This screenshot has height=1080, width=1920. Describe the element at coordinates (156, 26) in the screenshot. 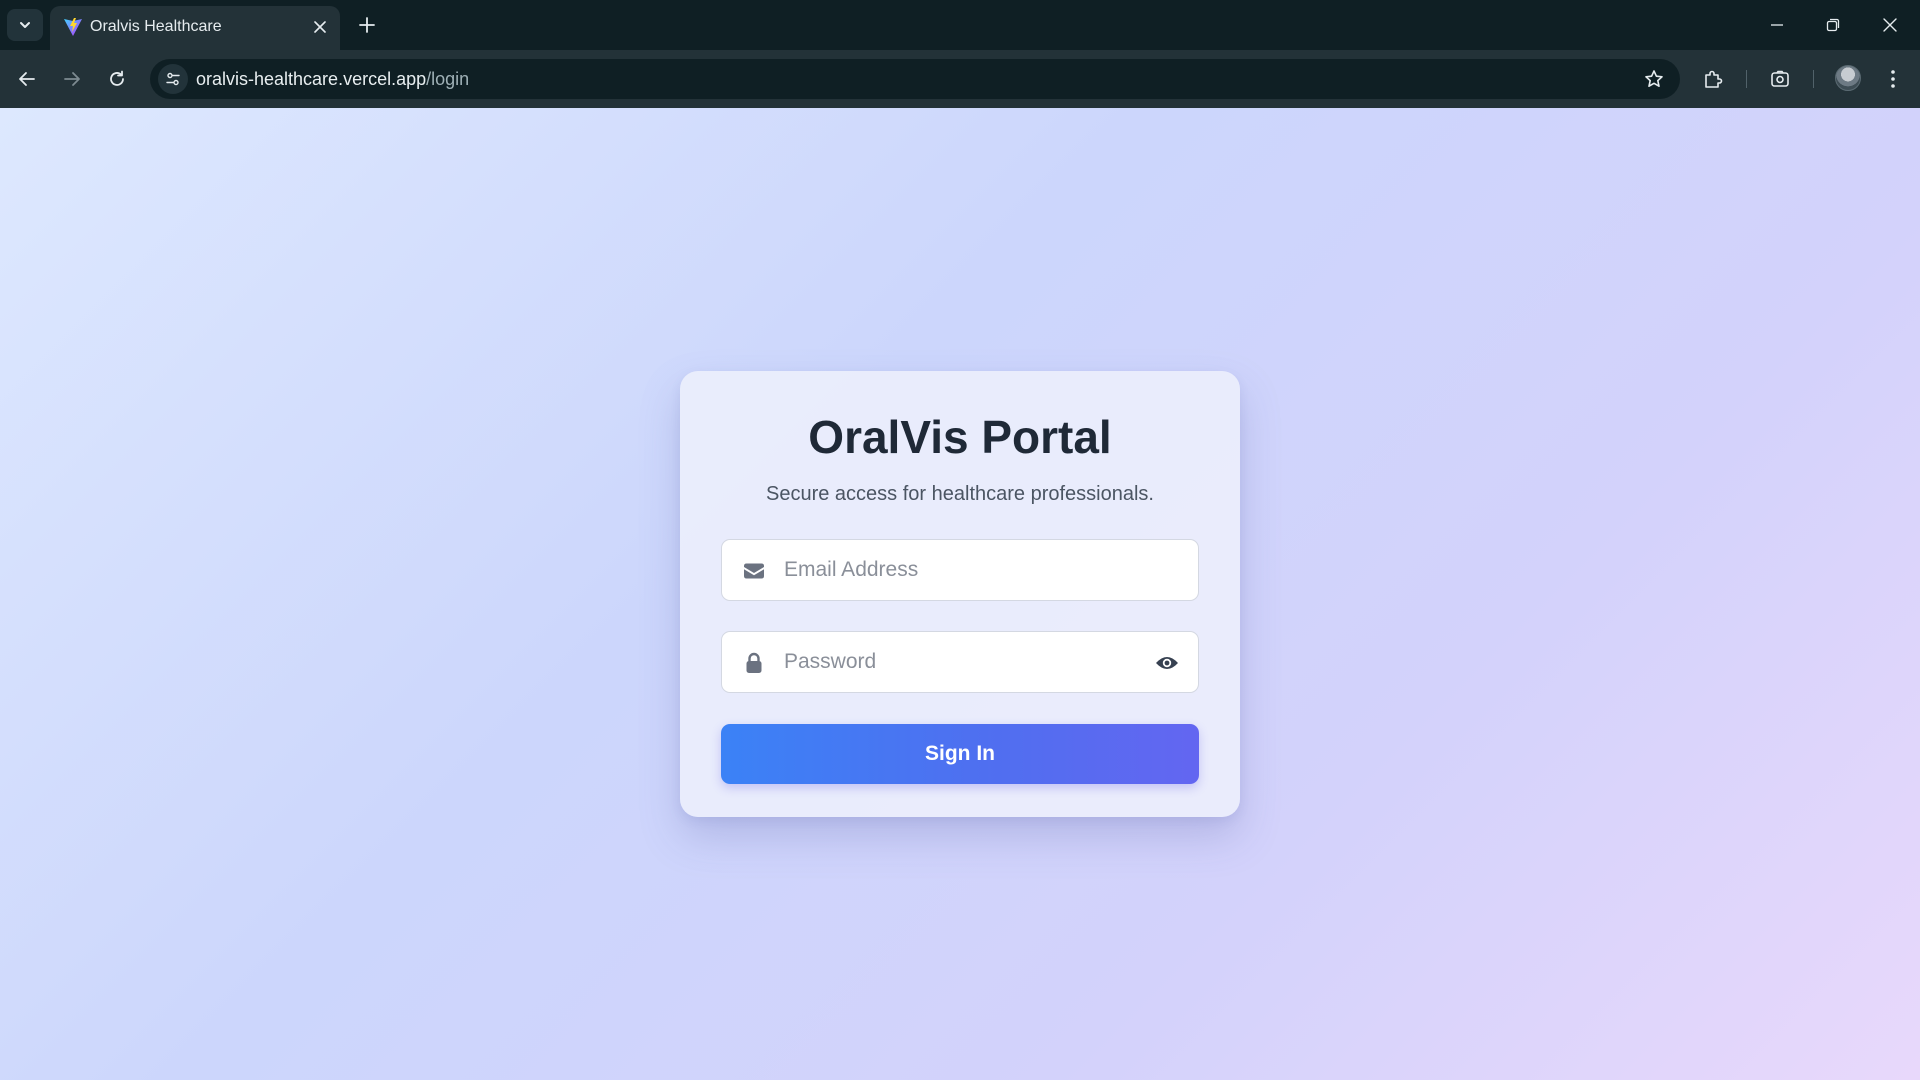

I see `tab-title: Oralvis Healthcare` at that location.